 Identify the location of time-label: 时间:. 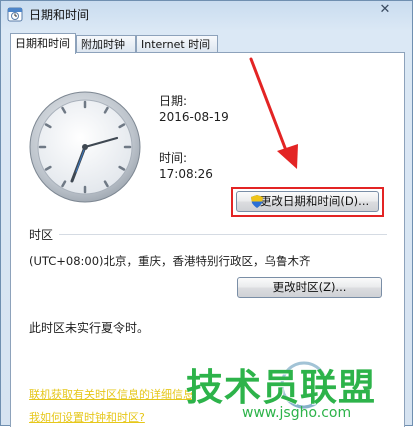
(173, 158).